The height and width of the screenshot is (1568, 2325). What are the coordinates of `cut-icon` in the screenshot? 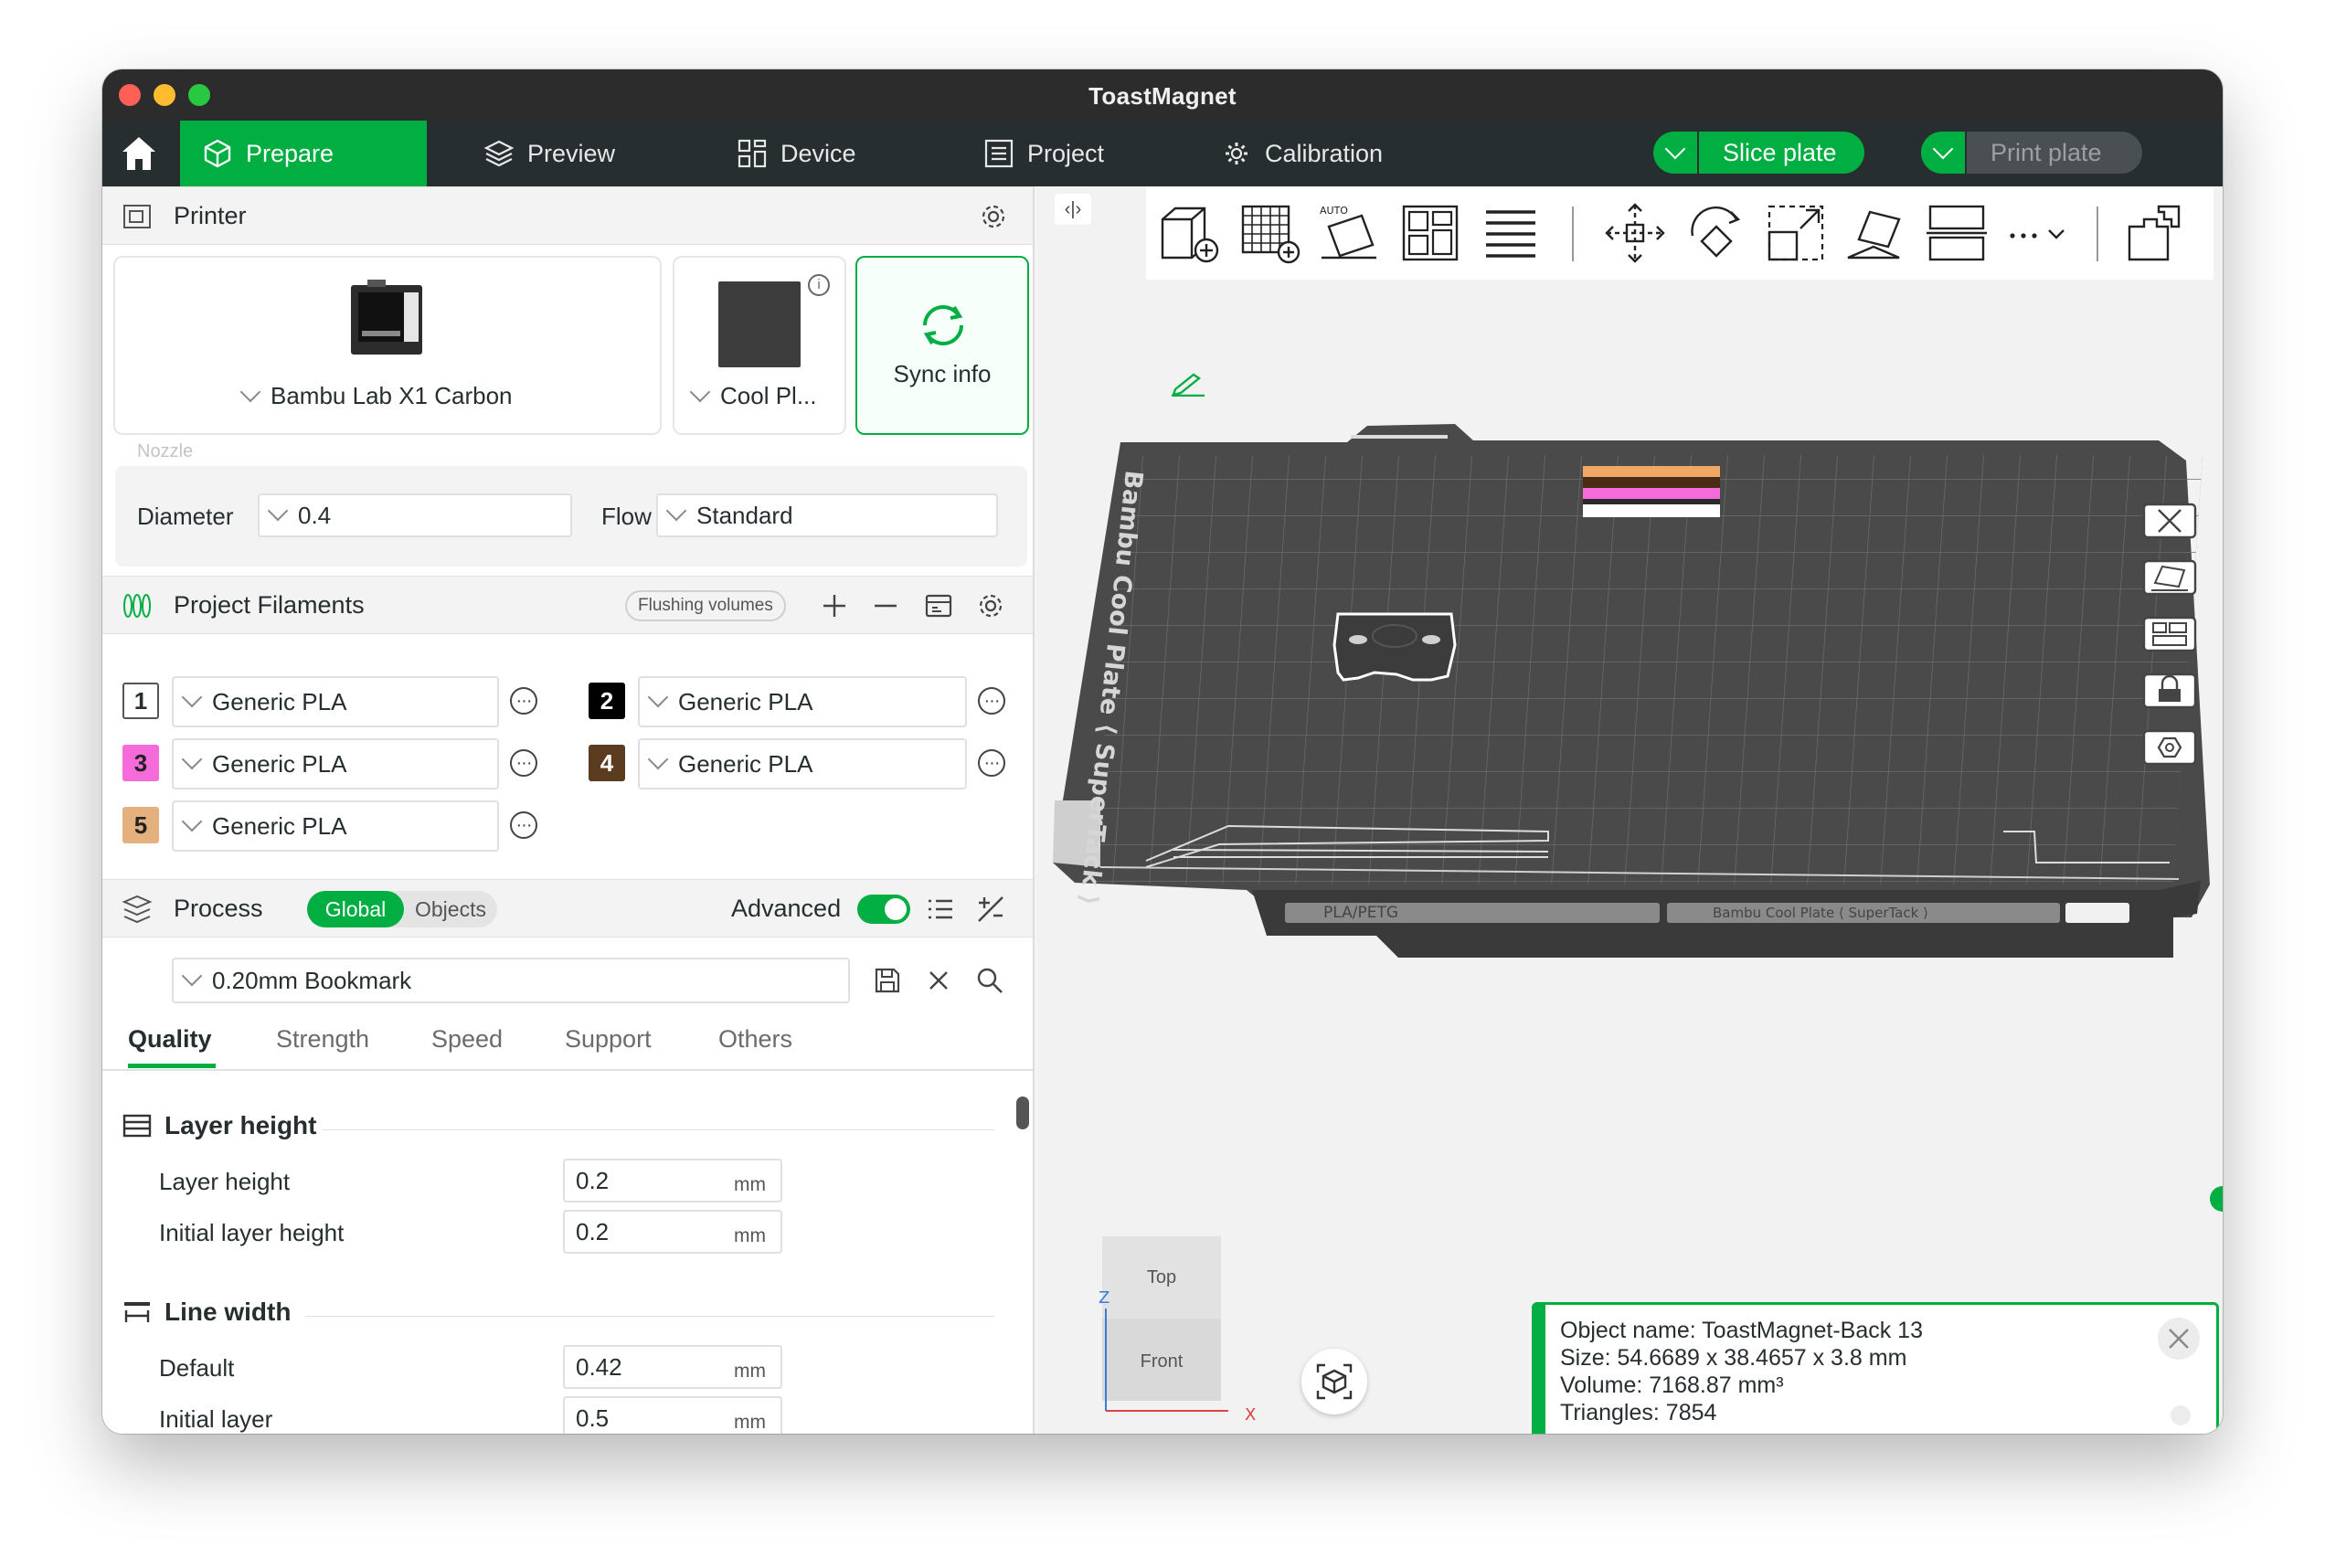 It's located at (1957, 233).